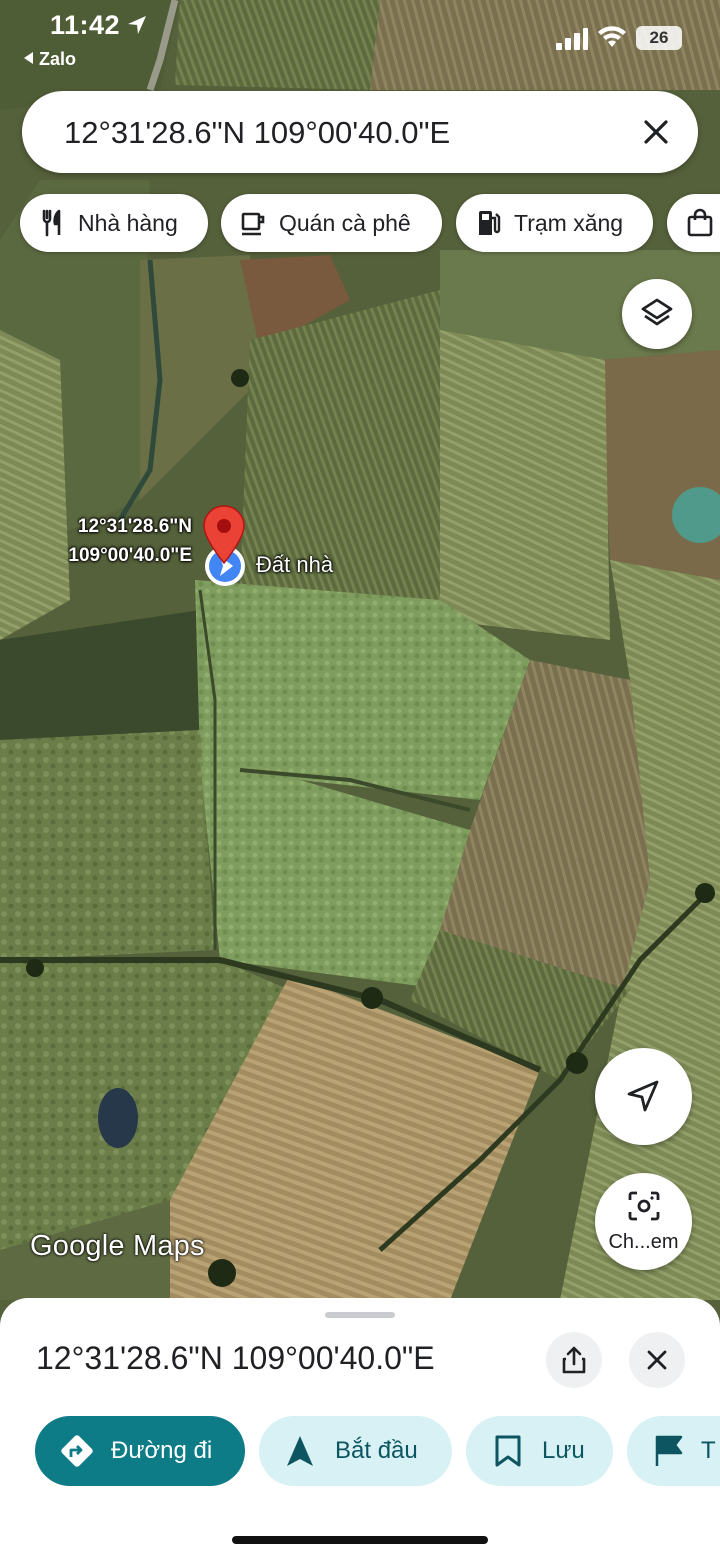  Describe the element at coordinates (137, 25) in the screenshot. I see `location-services-icon` at that location.